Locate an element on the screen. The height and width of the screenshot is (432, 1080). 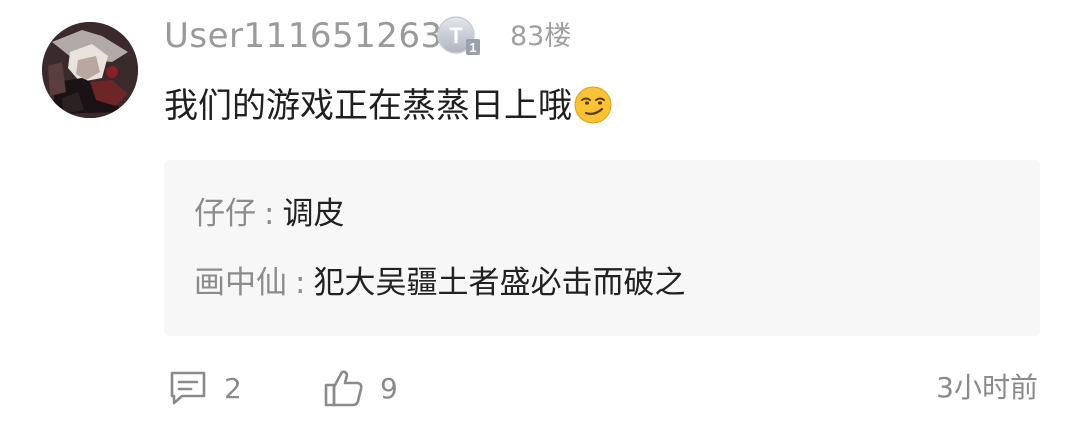
reply-author: 仔仔 is located at coordinates (225, 214).